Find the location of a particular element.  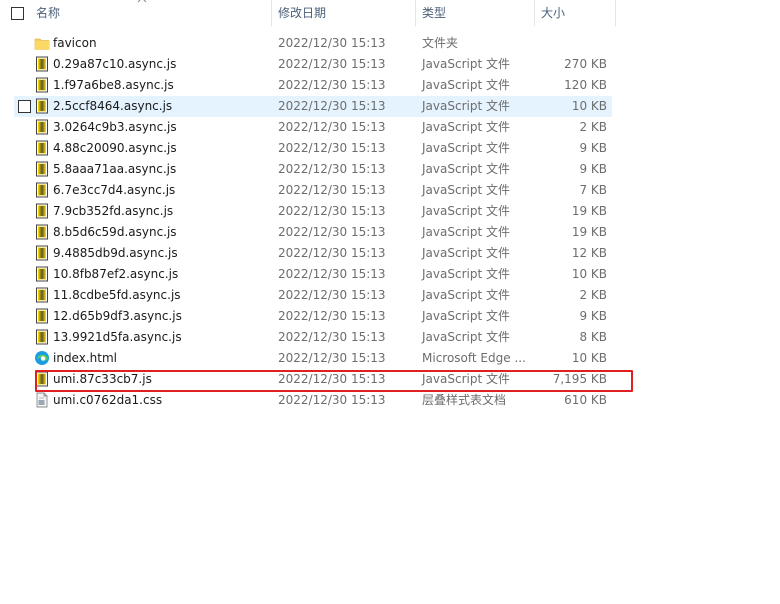

css-file-icon is located at coordinates (42, 400).